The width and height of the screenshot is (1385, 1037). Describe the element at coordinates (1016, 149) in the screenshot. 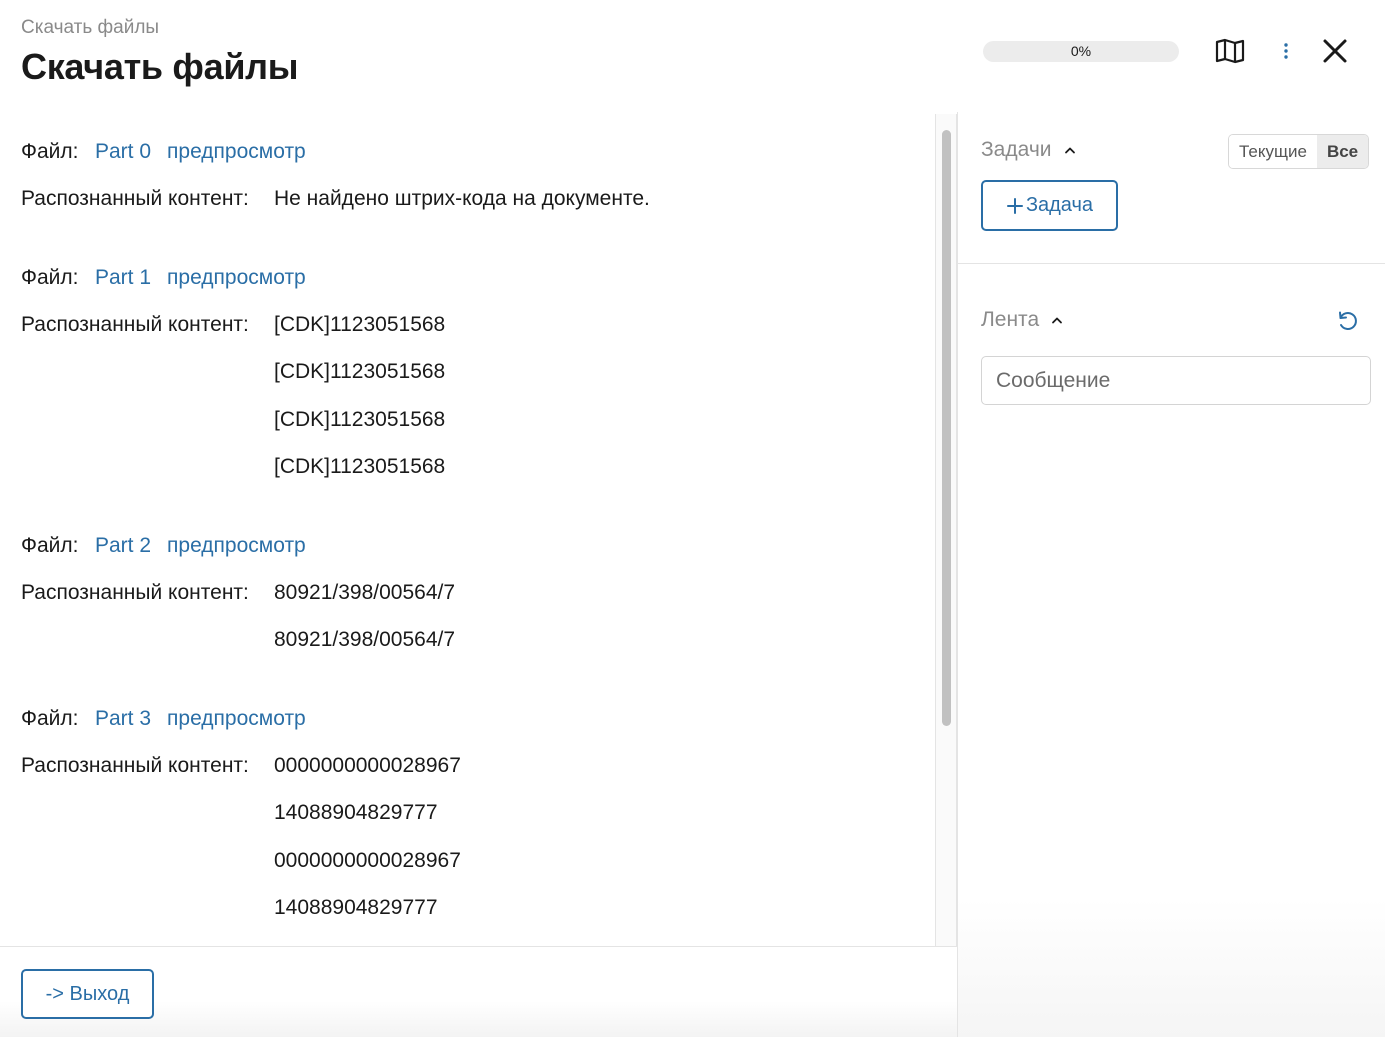

I see `tasks-title: Задачи` at that location.